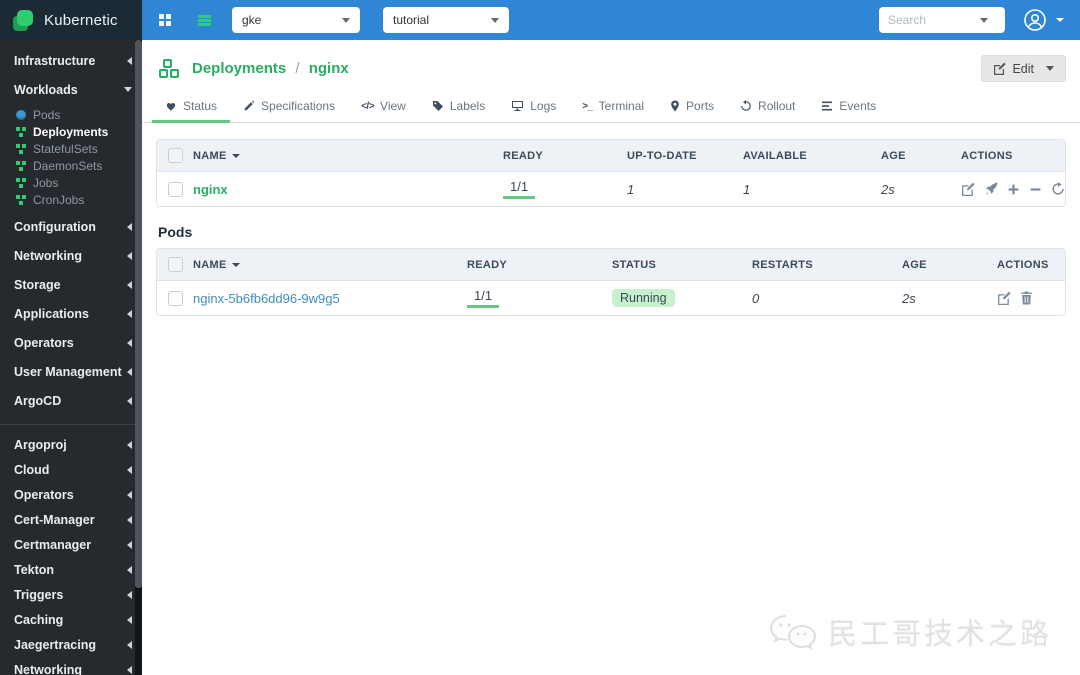 This screenshot has height=675, width=1080. I want to click on sidebar-item-tekton: Tekton, so click(71, 569).